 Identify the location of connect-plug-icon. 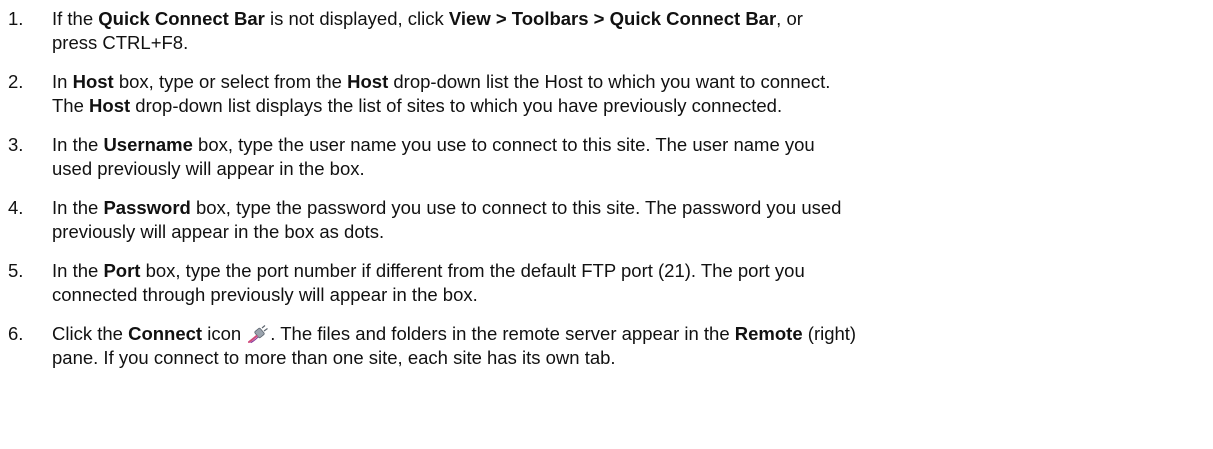
(258, 334).